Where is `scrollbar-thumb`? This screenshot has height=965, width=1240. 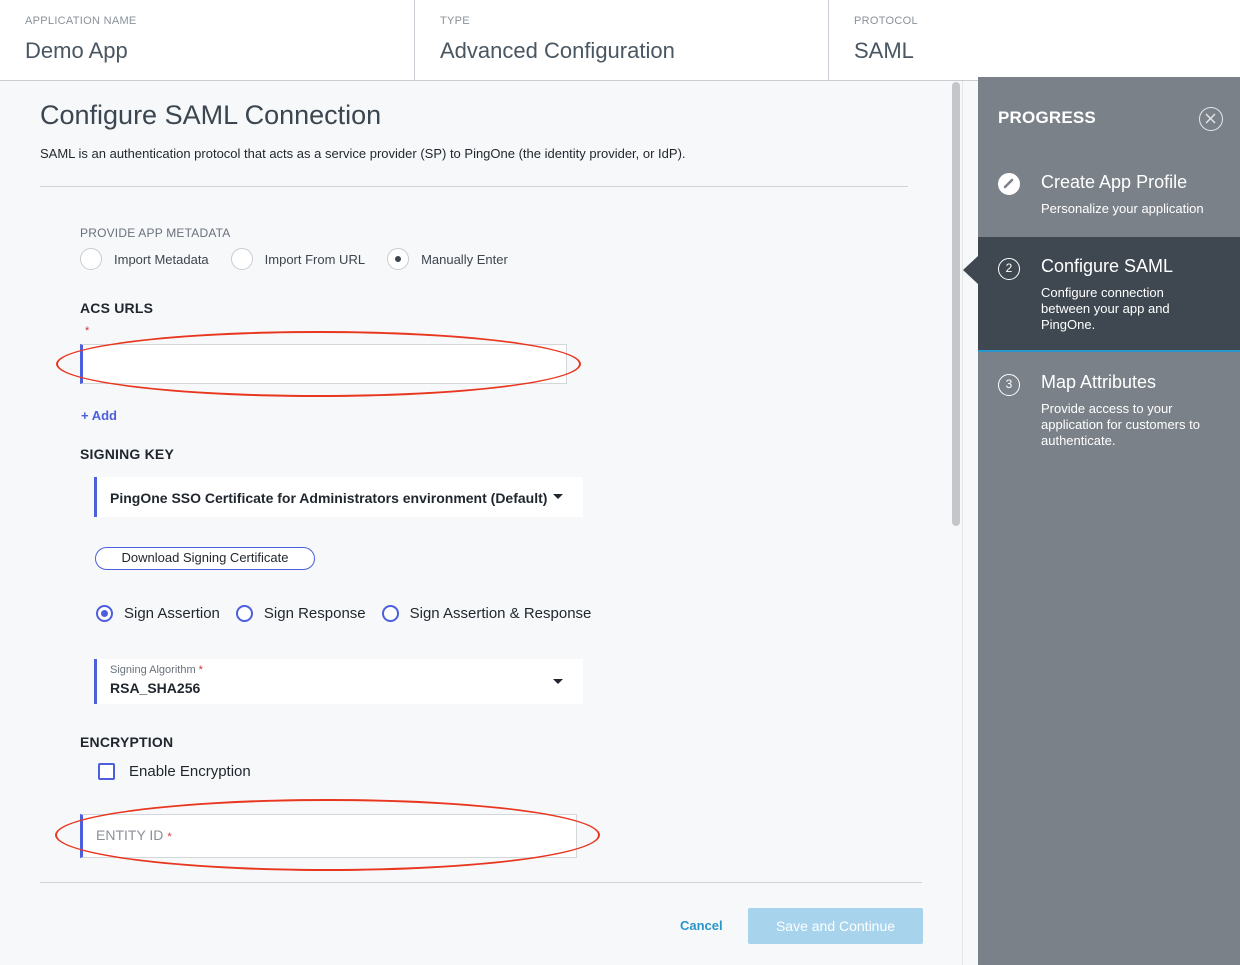 scrollbar-thumb is located at coordinates (956, 304).